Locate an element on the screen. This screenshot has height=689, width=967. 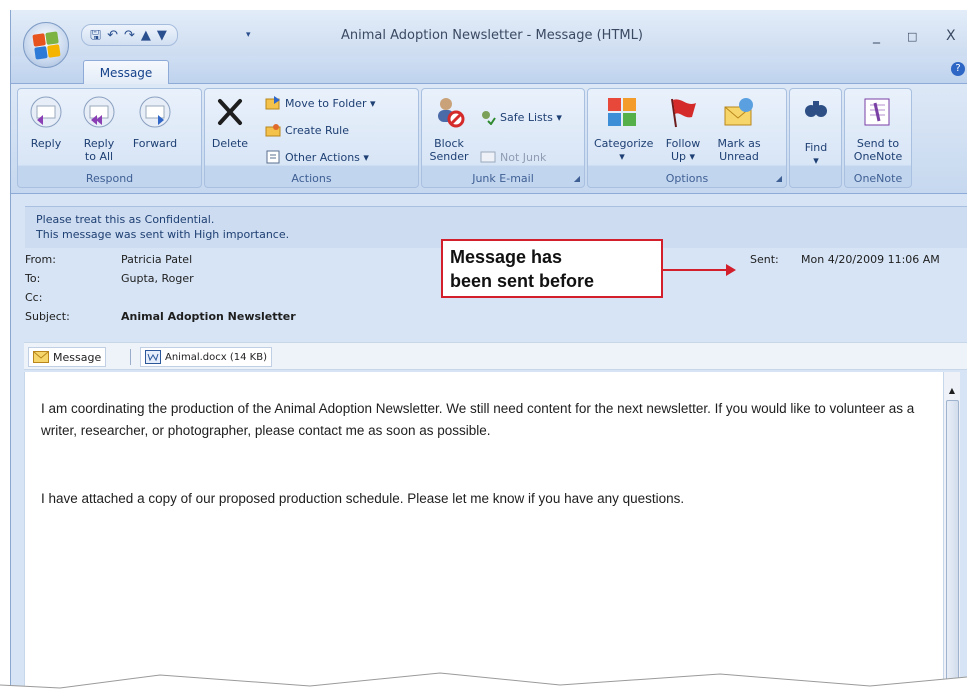
cc-label: Cc: is located at coordinates (34, 297).